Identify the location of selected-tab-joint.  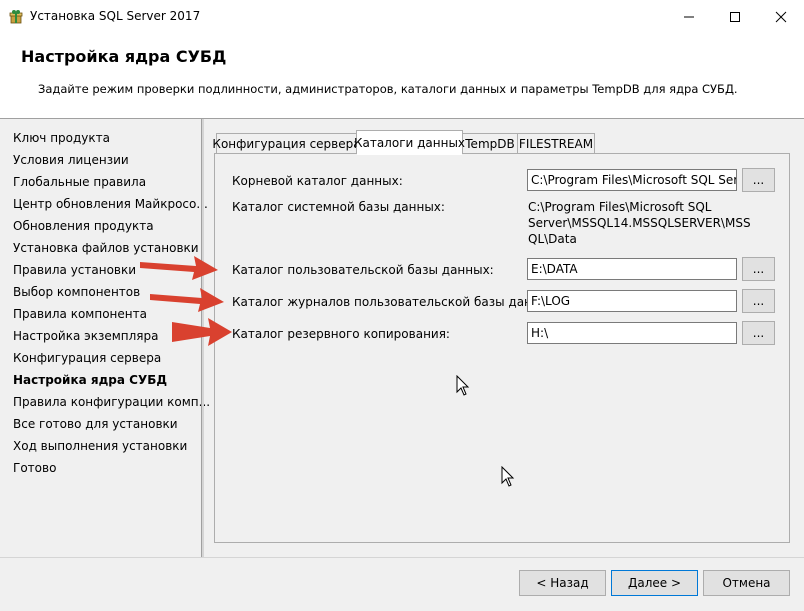
(409, 153).